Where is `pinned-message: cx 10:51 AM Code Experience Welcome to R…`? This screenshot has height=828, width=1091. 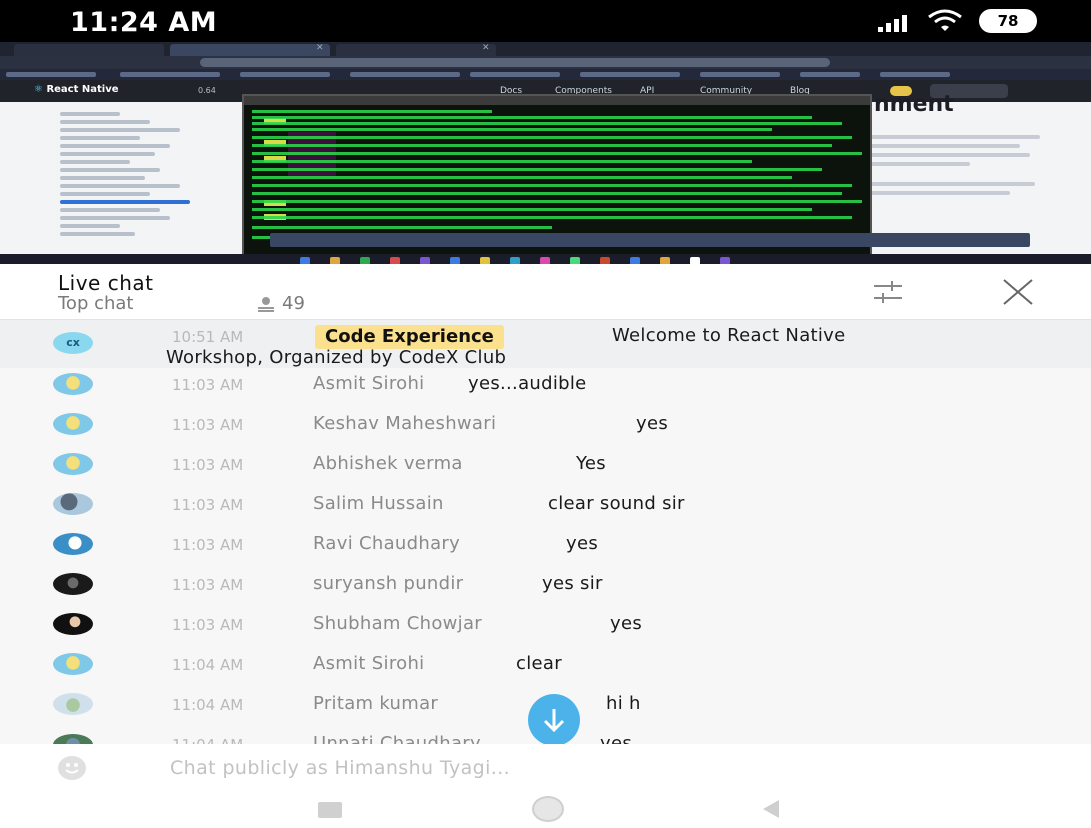
pinned-message: cx 10:51 AM Code Experience Welcome to R… is located at coordinates (545, 344).